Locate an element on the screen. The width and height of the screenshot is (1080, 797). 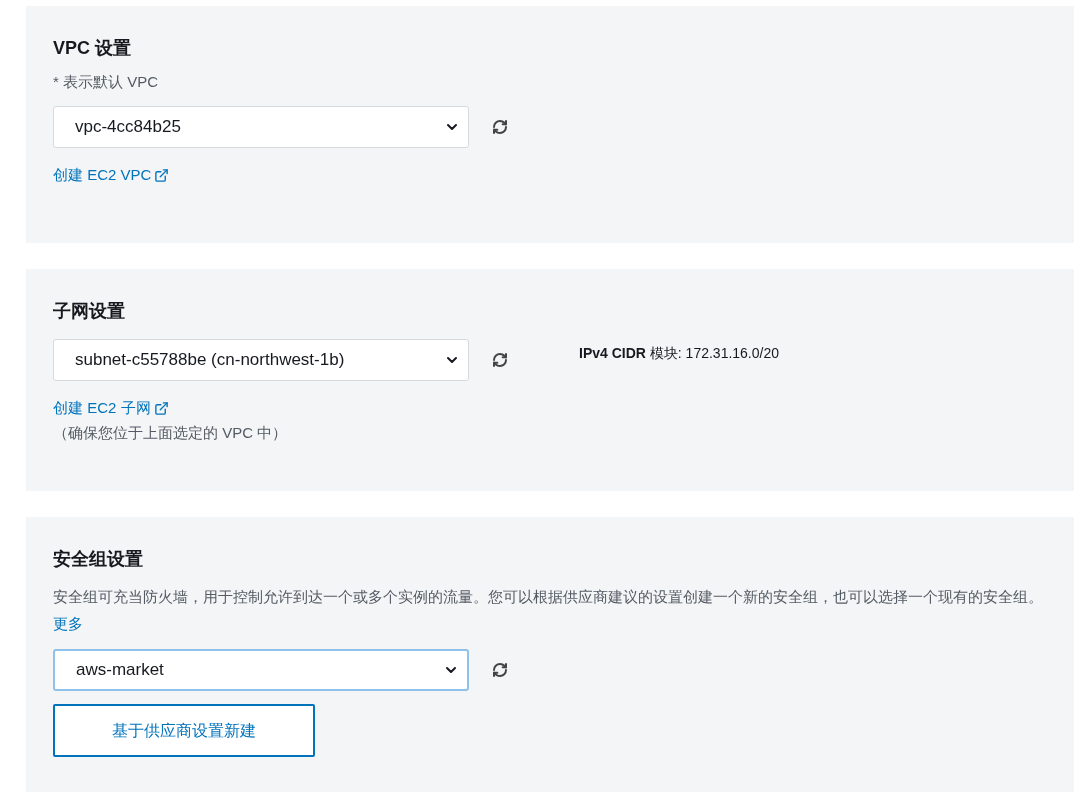
create-link: 创建 EC2 子网 is located at coordinates (111, 408).